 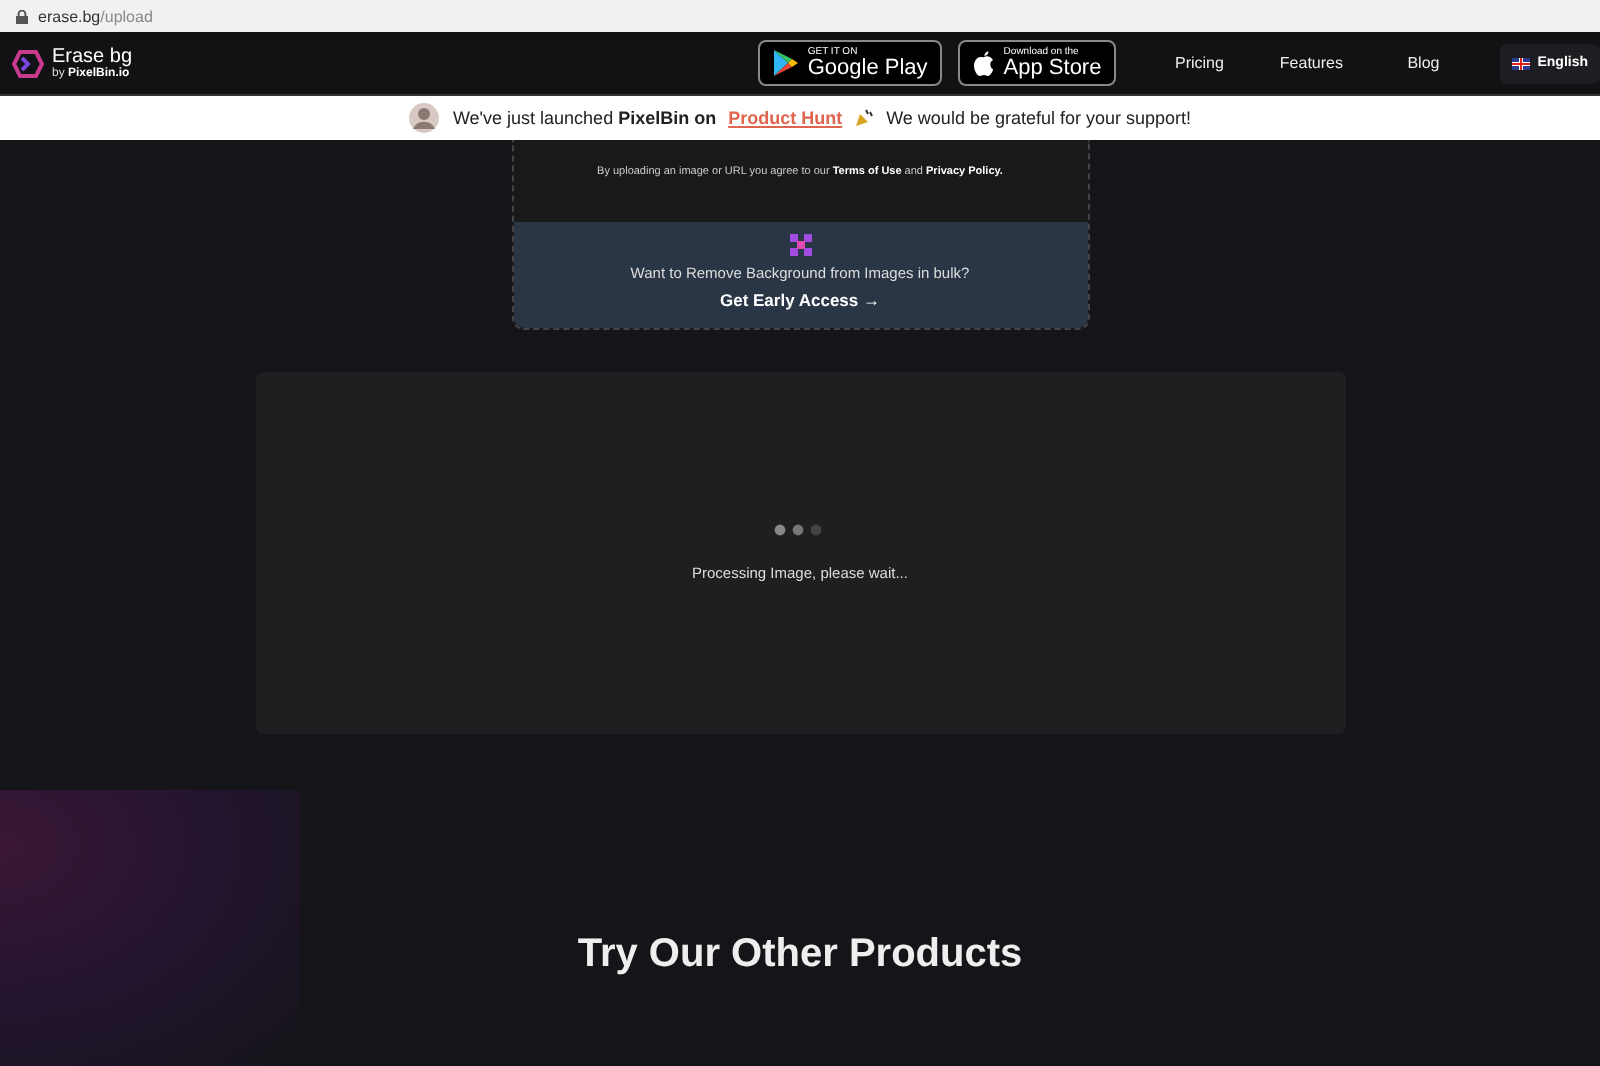 I want to click on loading-dots-icon, so click(x=800, y=530).